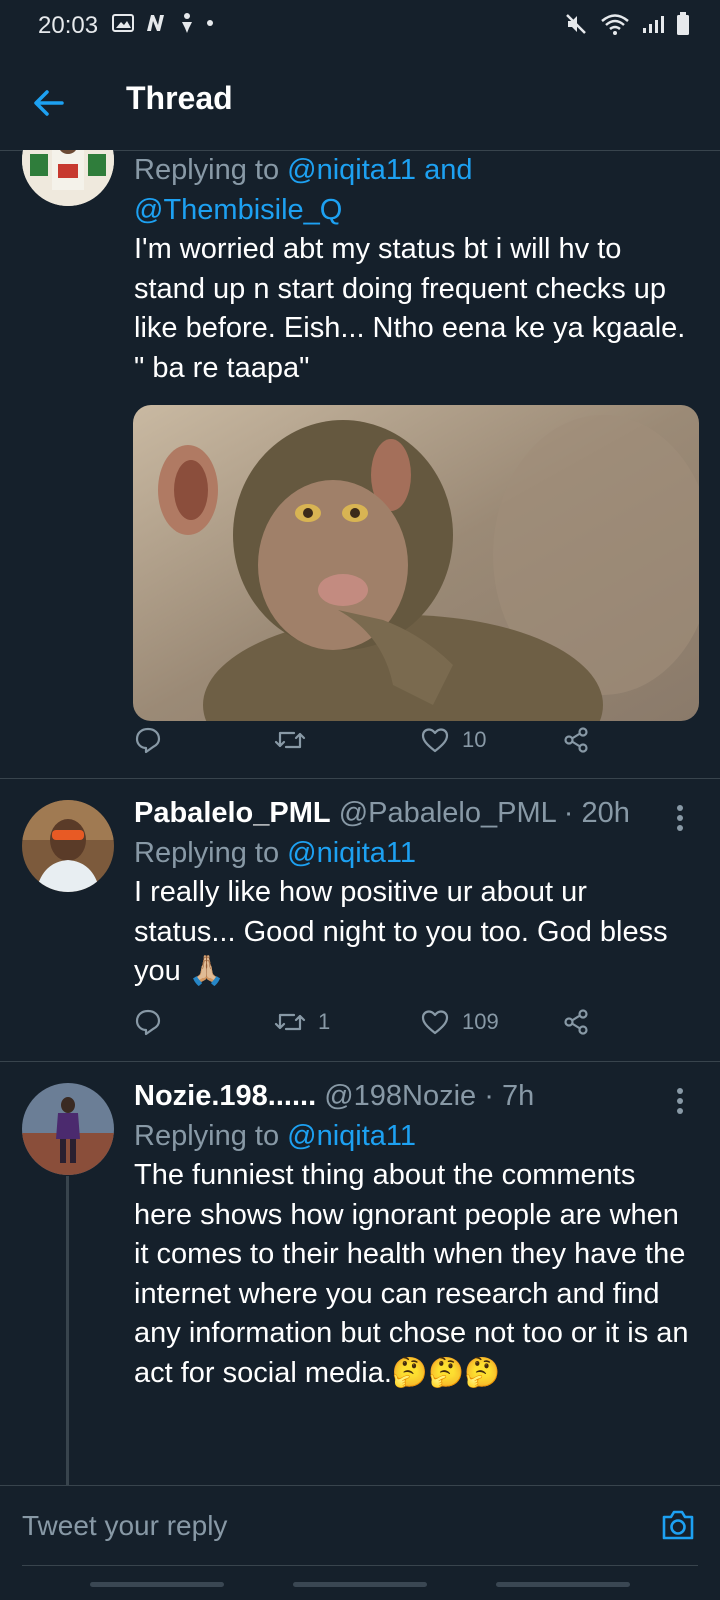 This screenshot has width=720, height=1600. I want to click on nav-back-handle, so click(563, 1584).